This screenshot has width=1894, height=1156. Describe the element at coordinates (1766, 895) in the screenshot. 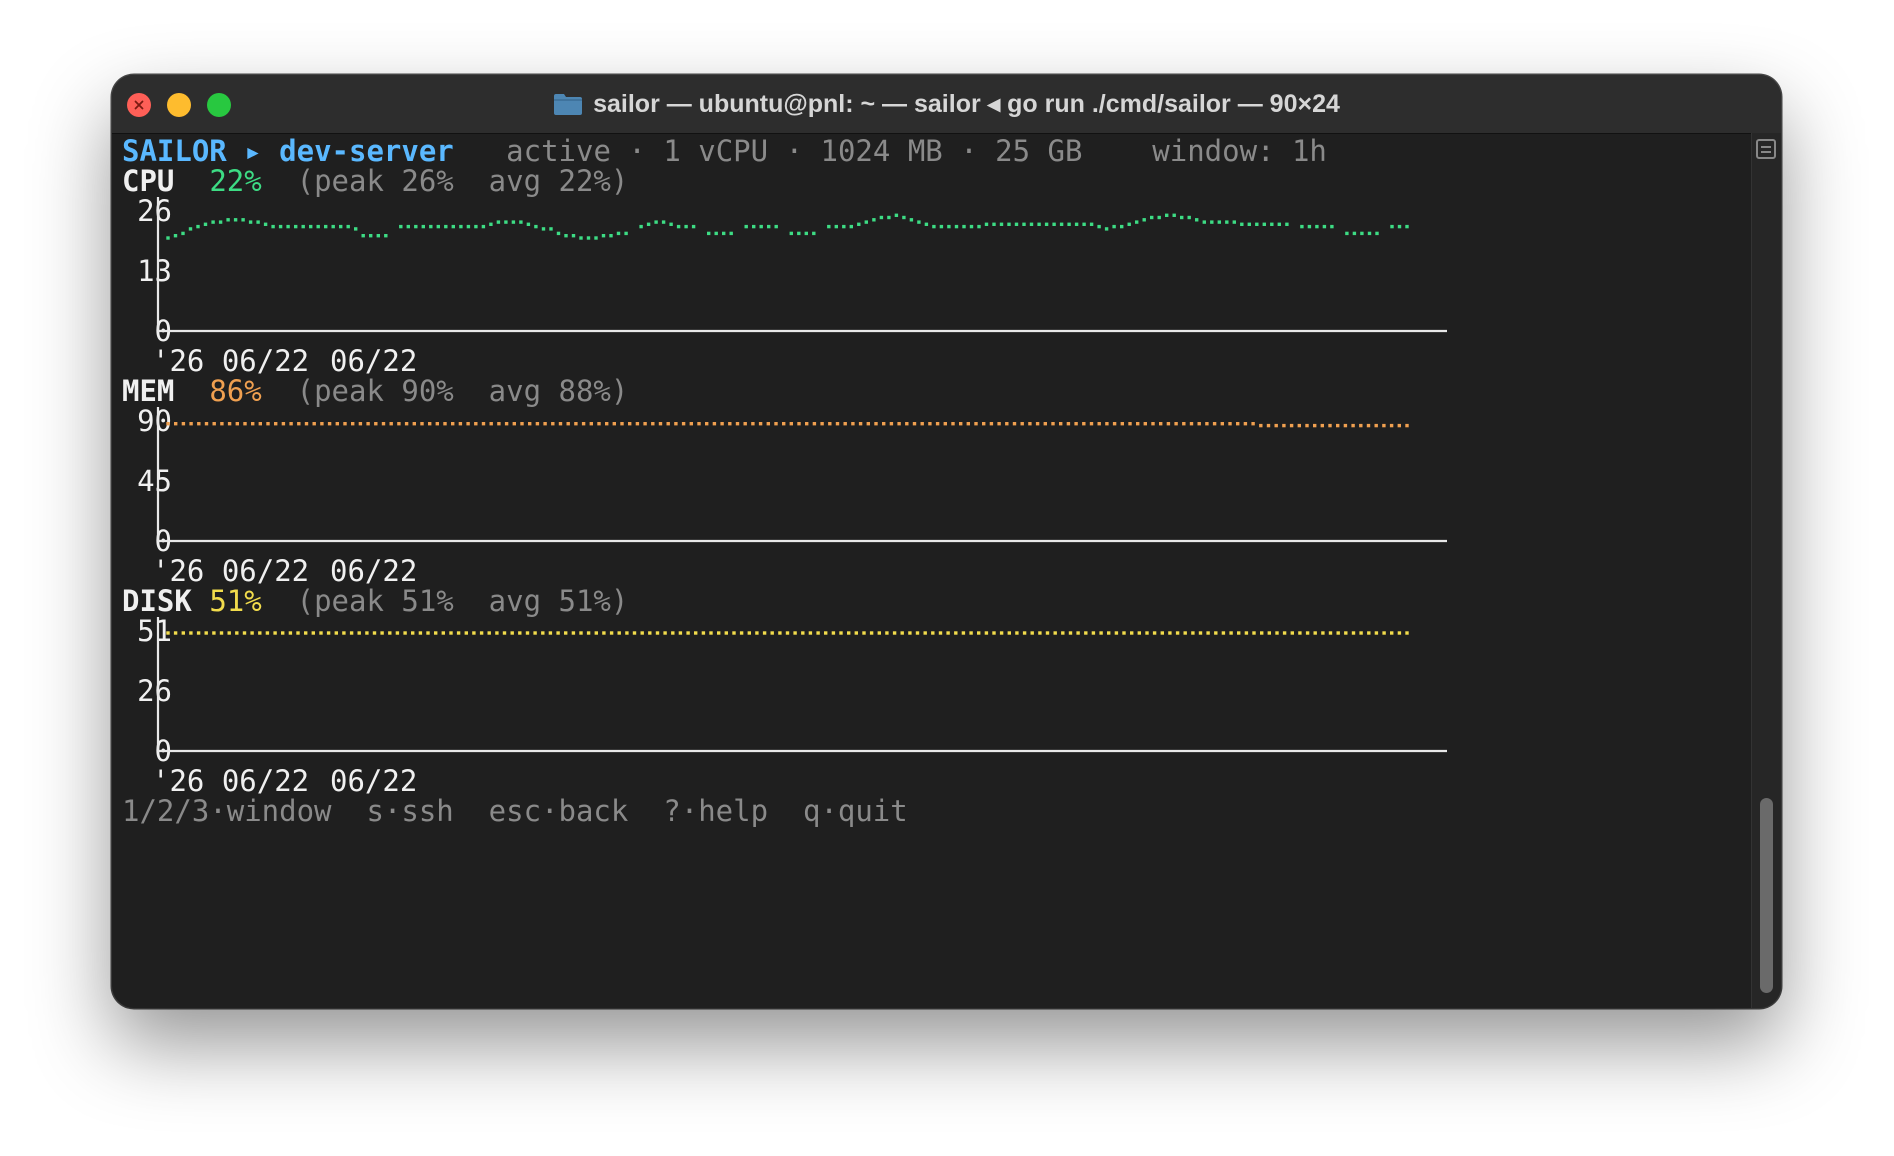

I see `scrollbar-thumb` at that location.